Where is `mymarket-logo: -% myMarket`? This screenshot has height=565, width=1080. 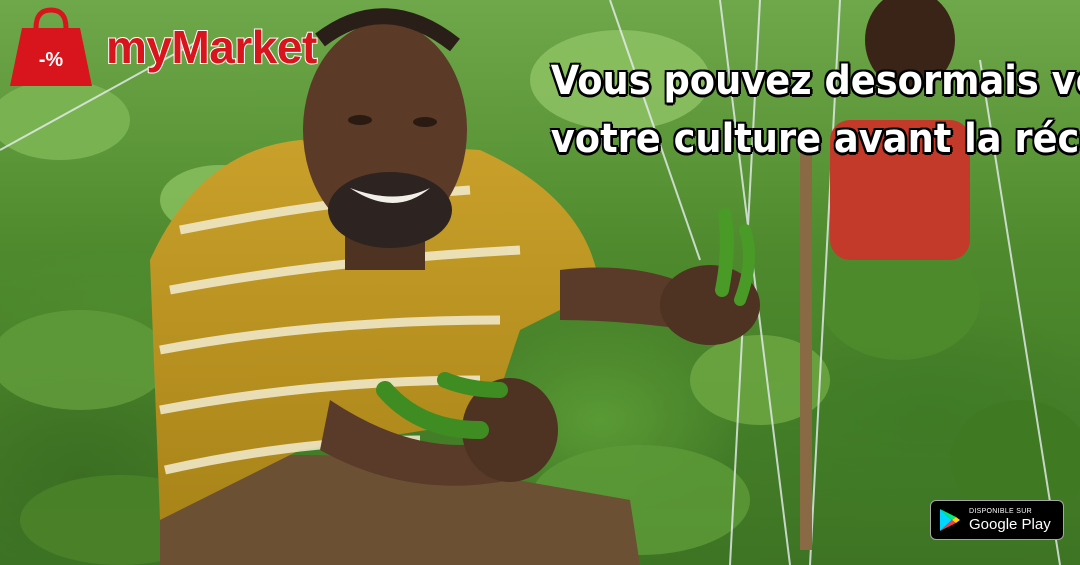 mymarket-logo: -% myMarket is located at coordinates (163, 47).